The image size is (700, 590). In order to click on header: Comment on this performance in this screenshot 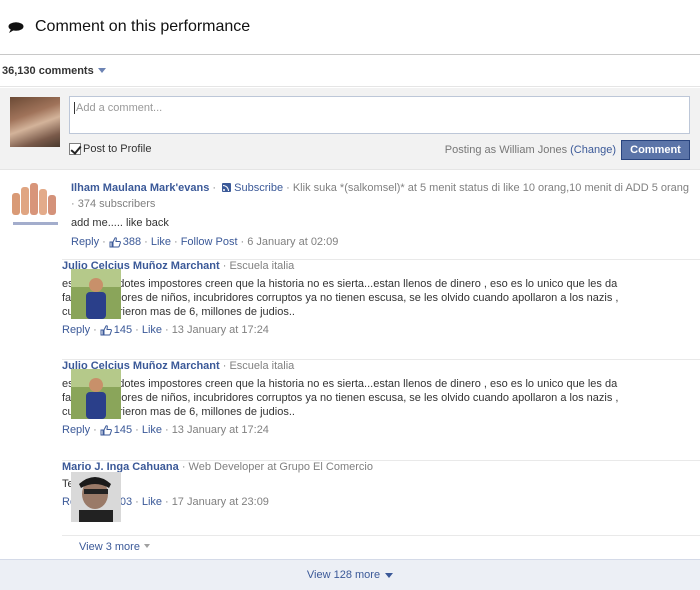, I will do `click(350, 27)`.